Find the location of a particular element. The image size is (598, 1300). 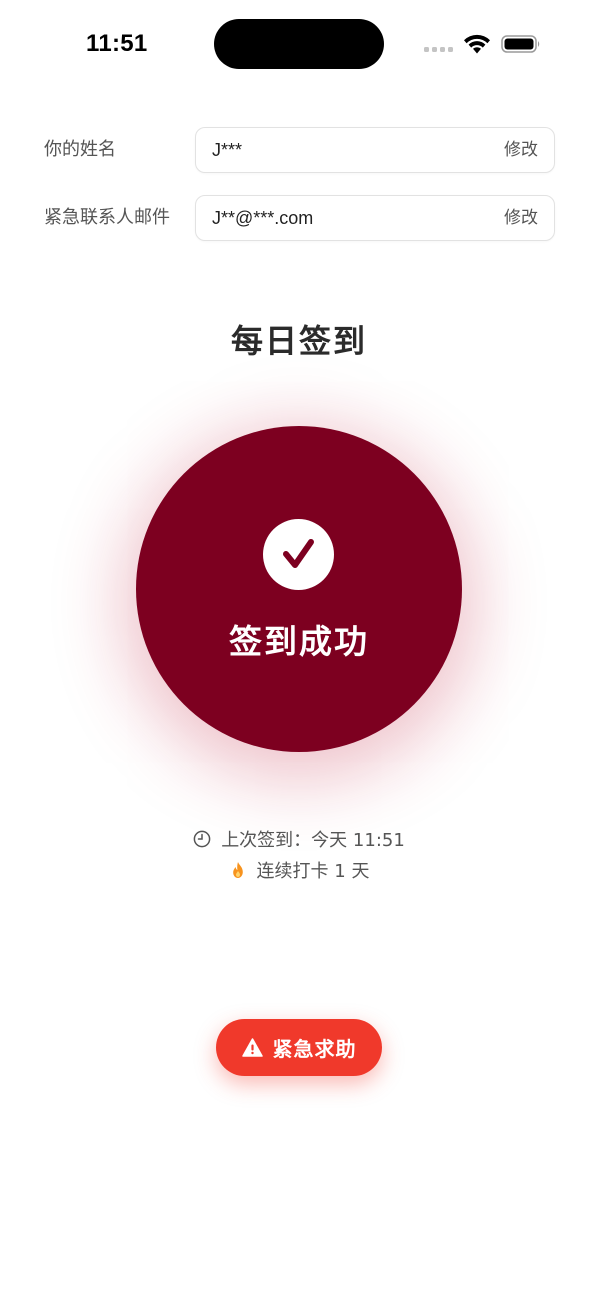

last-checkin-info: 上次签到：今天 11:51 is located at coordinates (299, 839).